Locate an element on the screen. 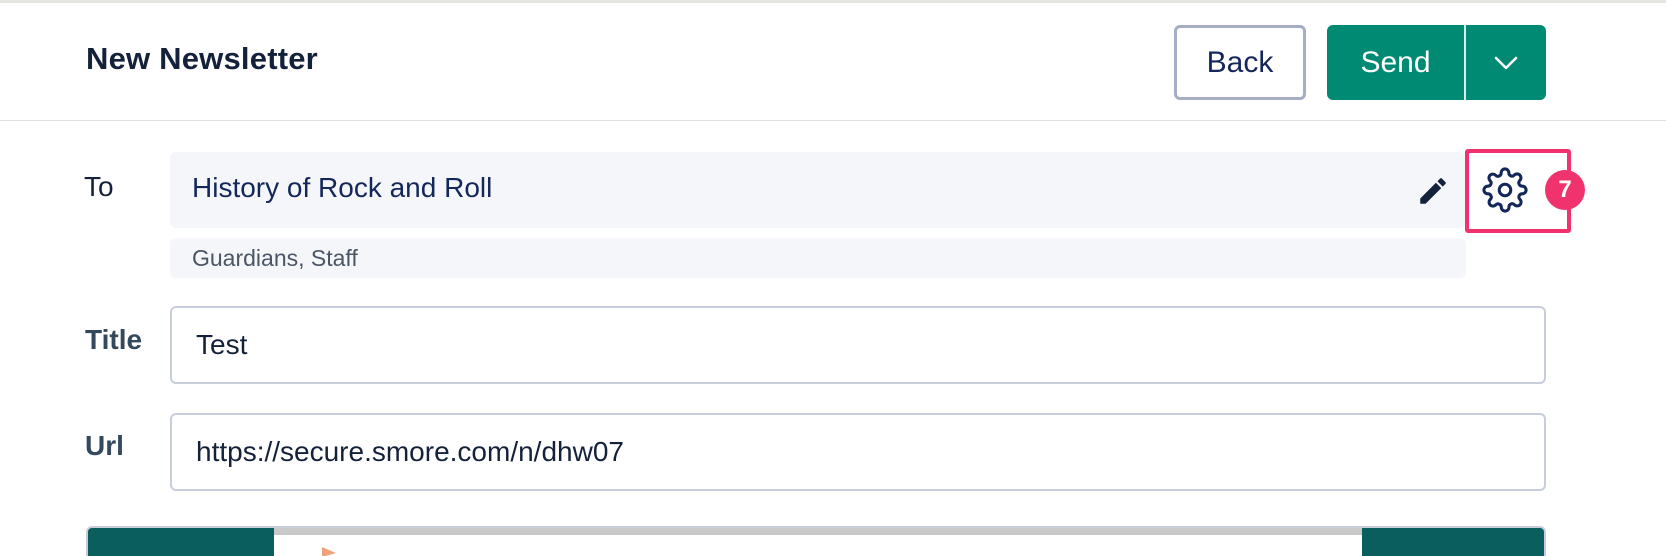 The image size is (1666, 556). page-title: New Newsletter is located at coordinates (202, 58).